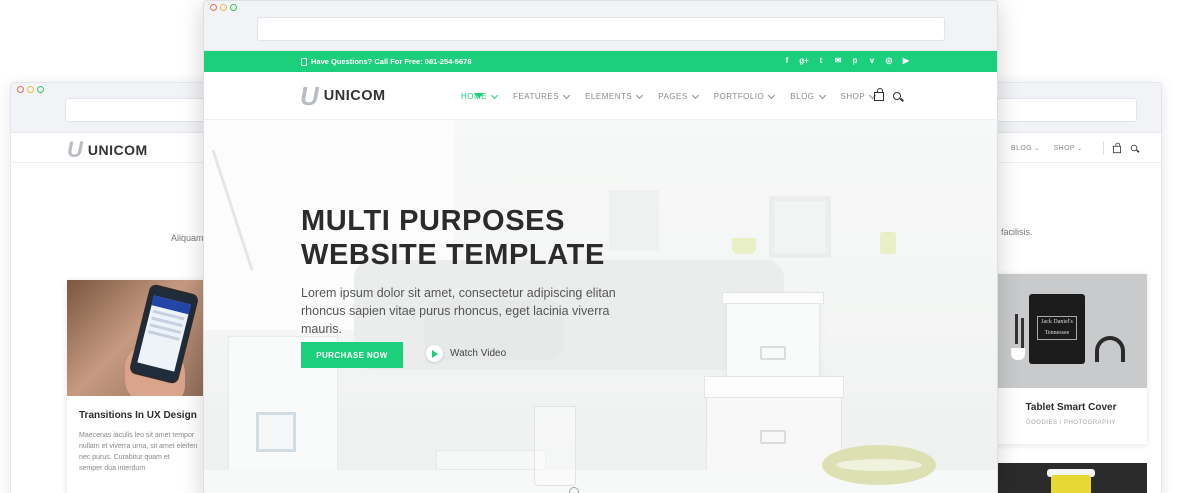  I want to click on product-card-title: Tablet Smart Cover, so click(1071, 407).